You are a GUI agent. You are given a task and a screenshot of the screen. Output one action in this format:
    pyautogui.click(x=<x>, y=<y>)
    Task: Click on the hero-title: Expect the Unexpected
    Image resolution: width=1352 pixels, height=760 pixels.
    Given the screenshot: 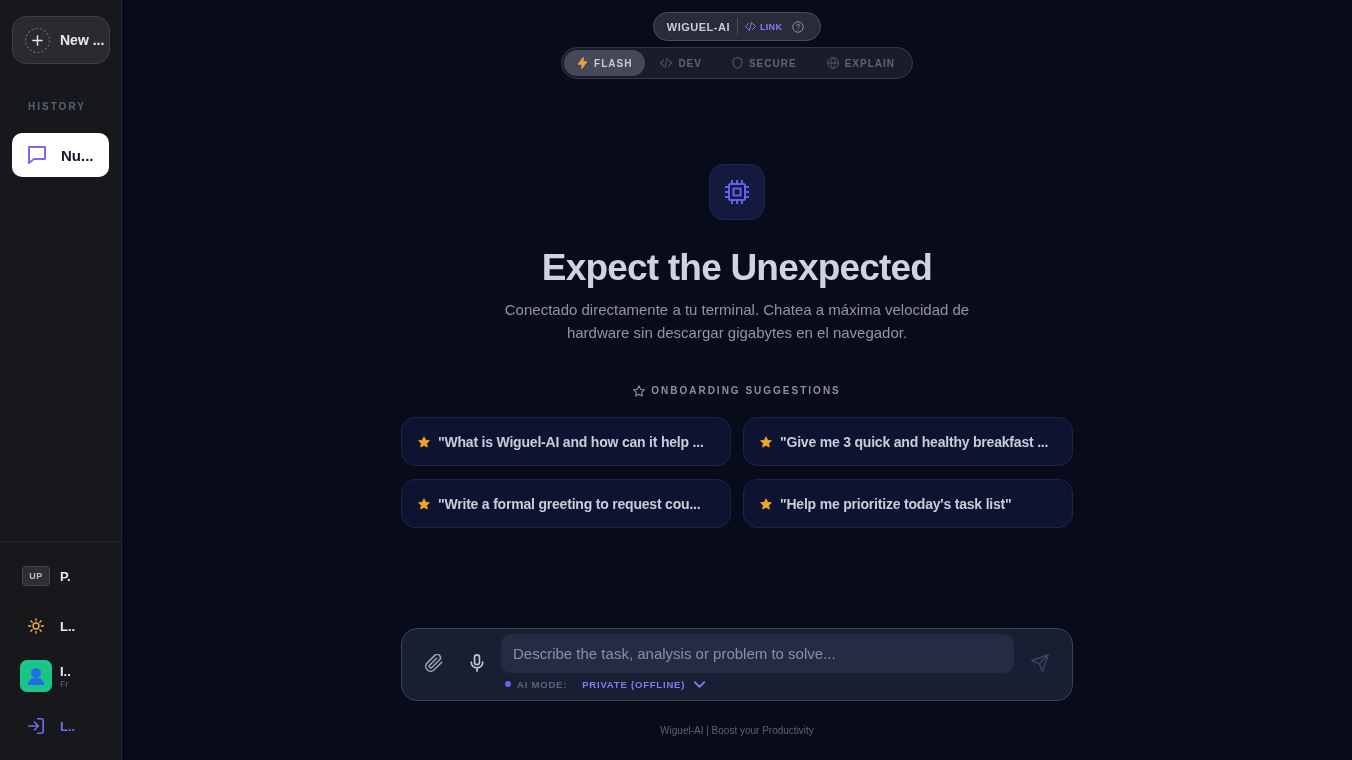 What is the action you would take?
    pyautogui.click(x=737, y=268)
    